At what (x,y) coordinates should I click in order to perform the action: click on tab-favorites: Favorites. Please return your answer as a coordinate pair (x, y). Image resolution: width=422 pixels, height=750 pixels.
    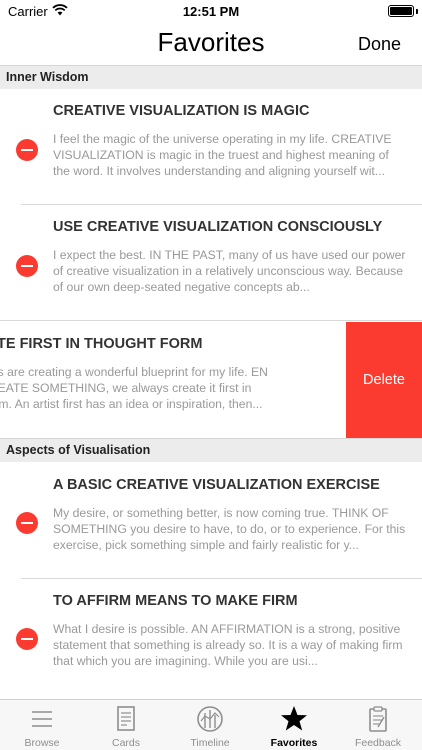
    Looking at the image, I should click on (294, 725).